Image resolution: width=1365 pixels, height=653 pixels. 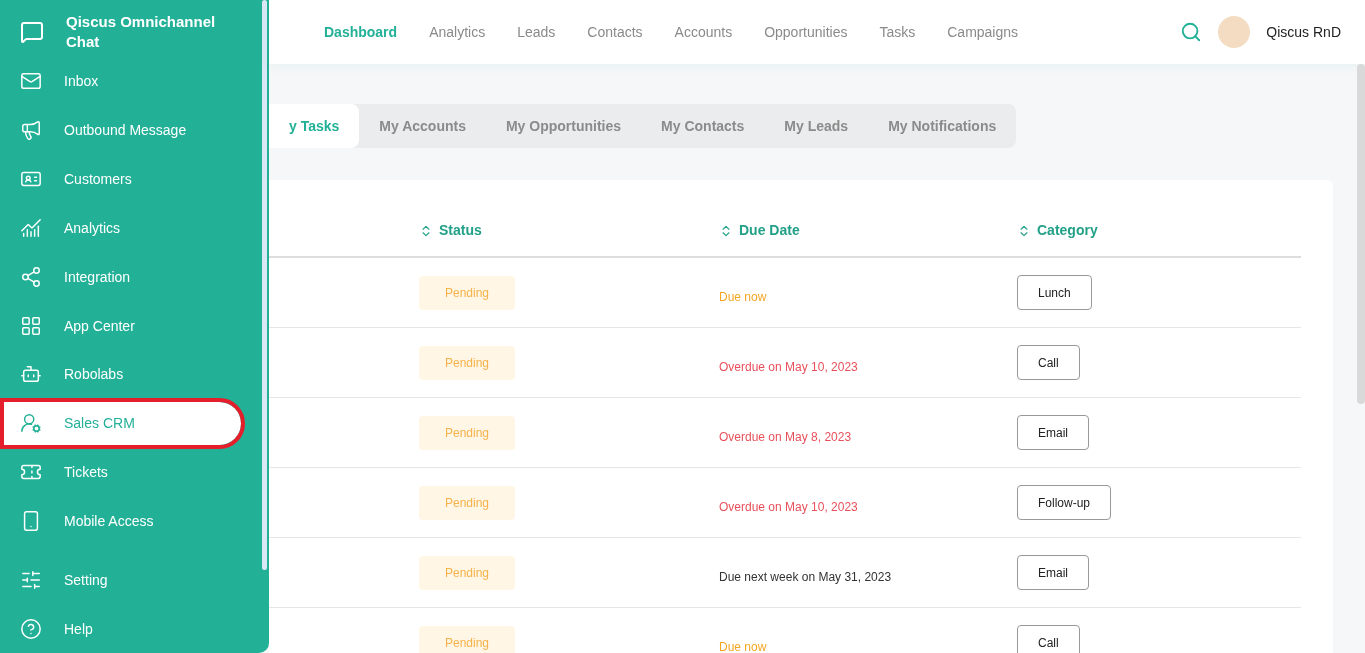 What do you see at coordinates (31, 423) in the screenshot?
I see `person-icon` at bounding box center [31, 423].